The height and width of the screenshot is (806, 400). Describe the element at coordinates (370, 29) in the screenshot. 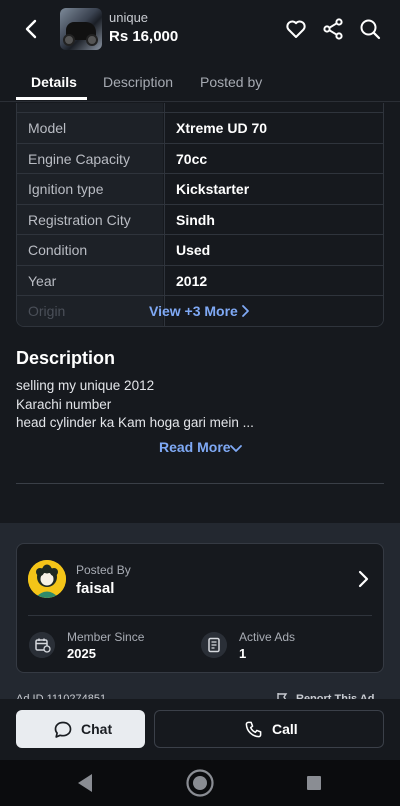

I see `search-icon` at that location.